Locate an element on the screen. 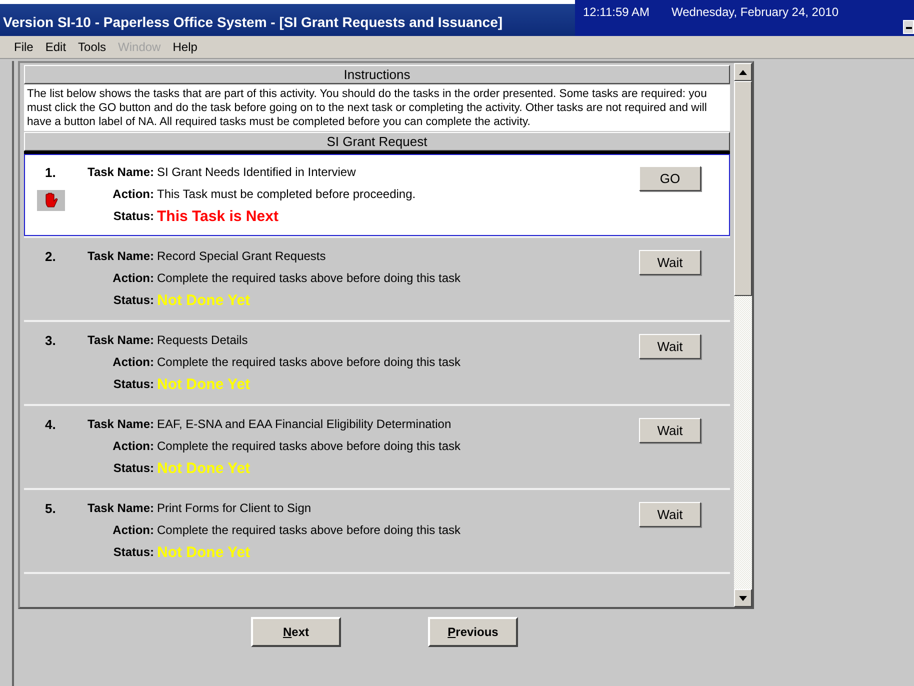  task-row: 3. Task Name: Requests Details Action: Complete the required tasks above before doing this task Status: Not Done Yet Wait is located at coordinates (377, 363).